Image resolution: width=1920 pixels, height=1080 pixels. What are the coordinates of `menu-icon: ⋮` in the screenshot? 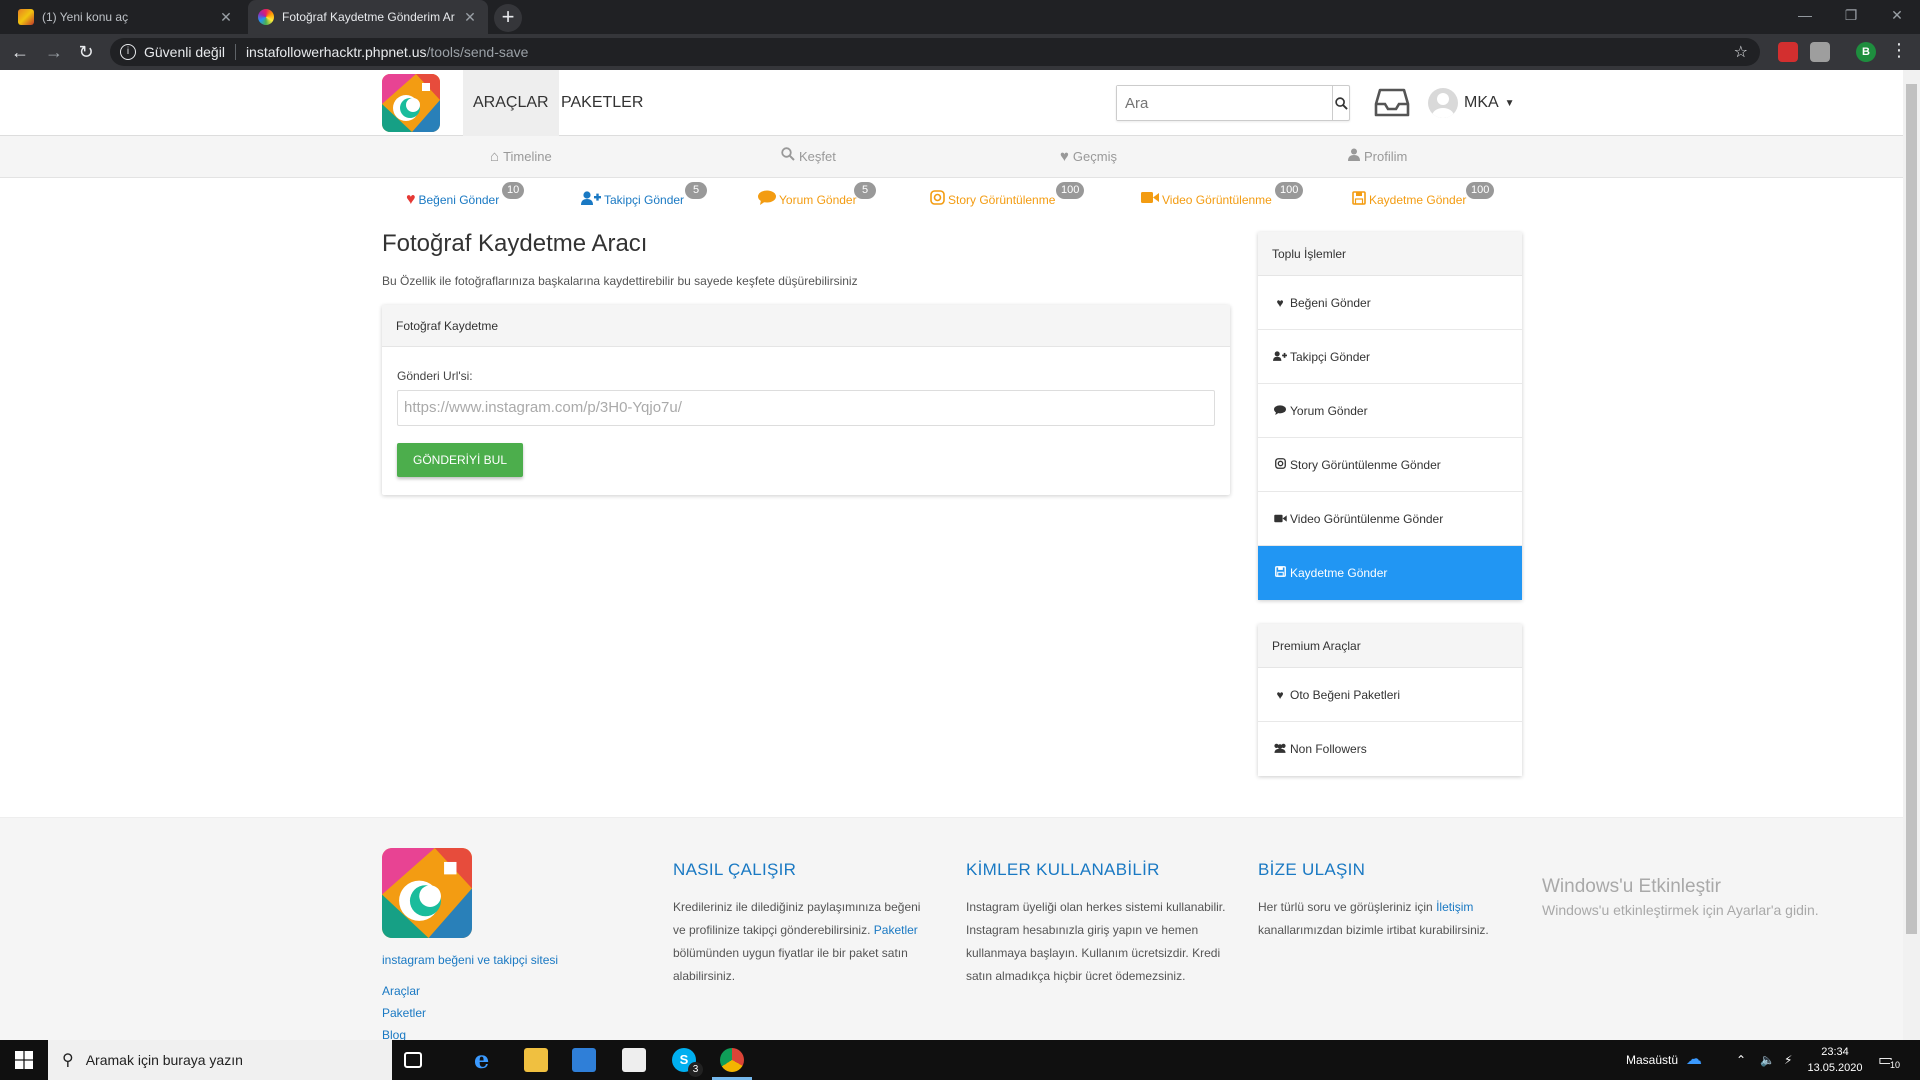 It's located at (1899, 50).